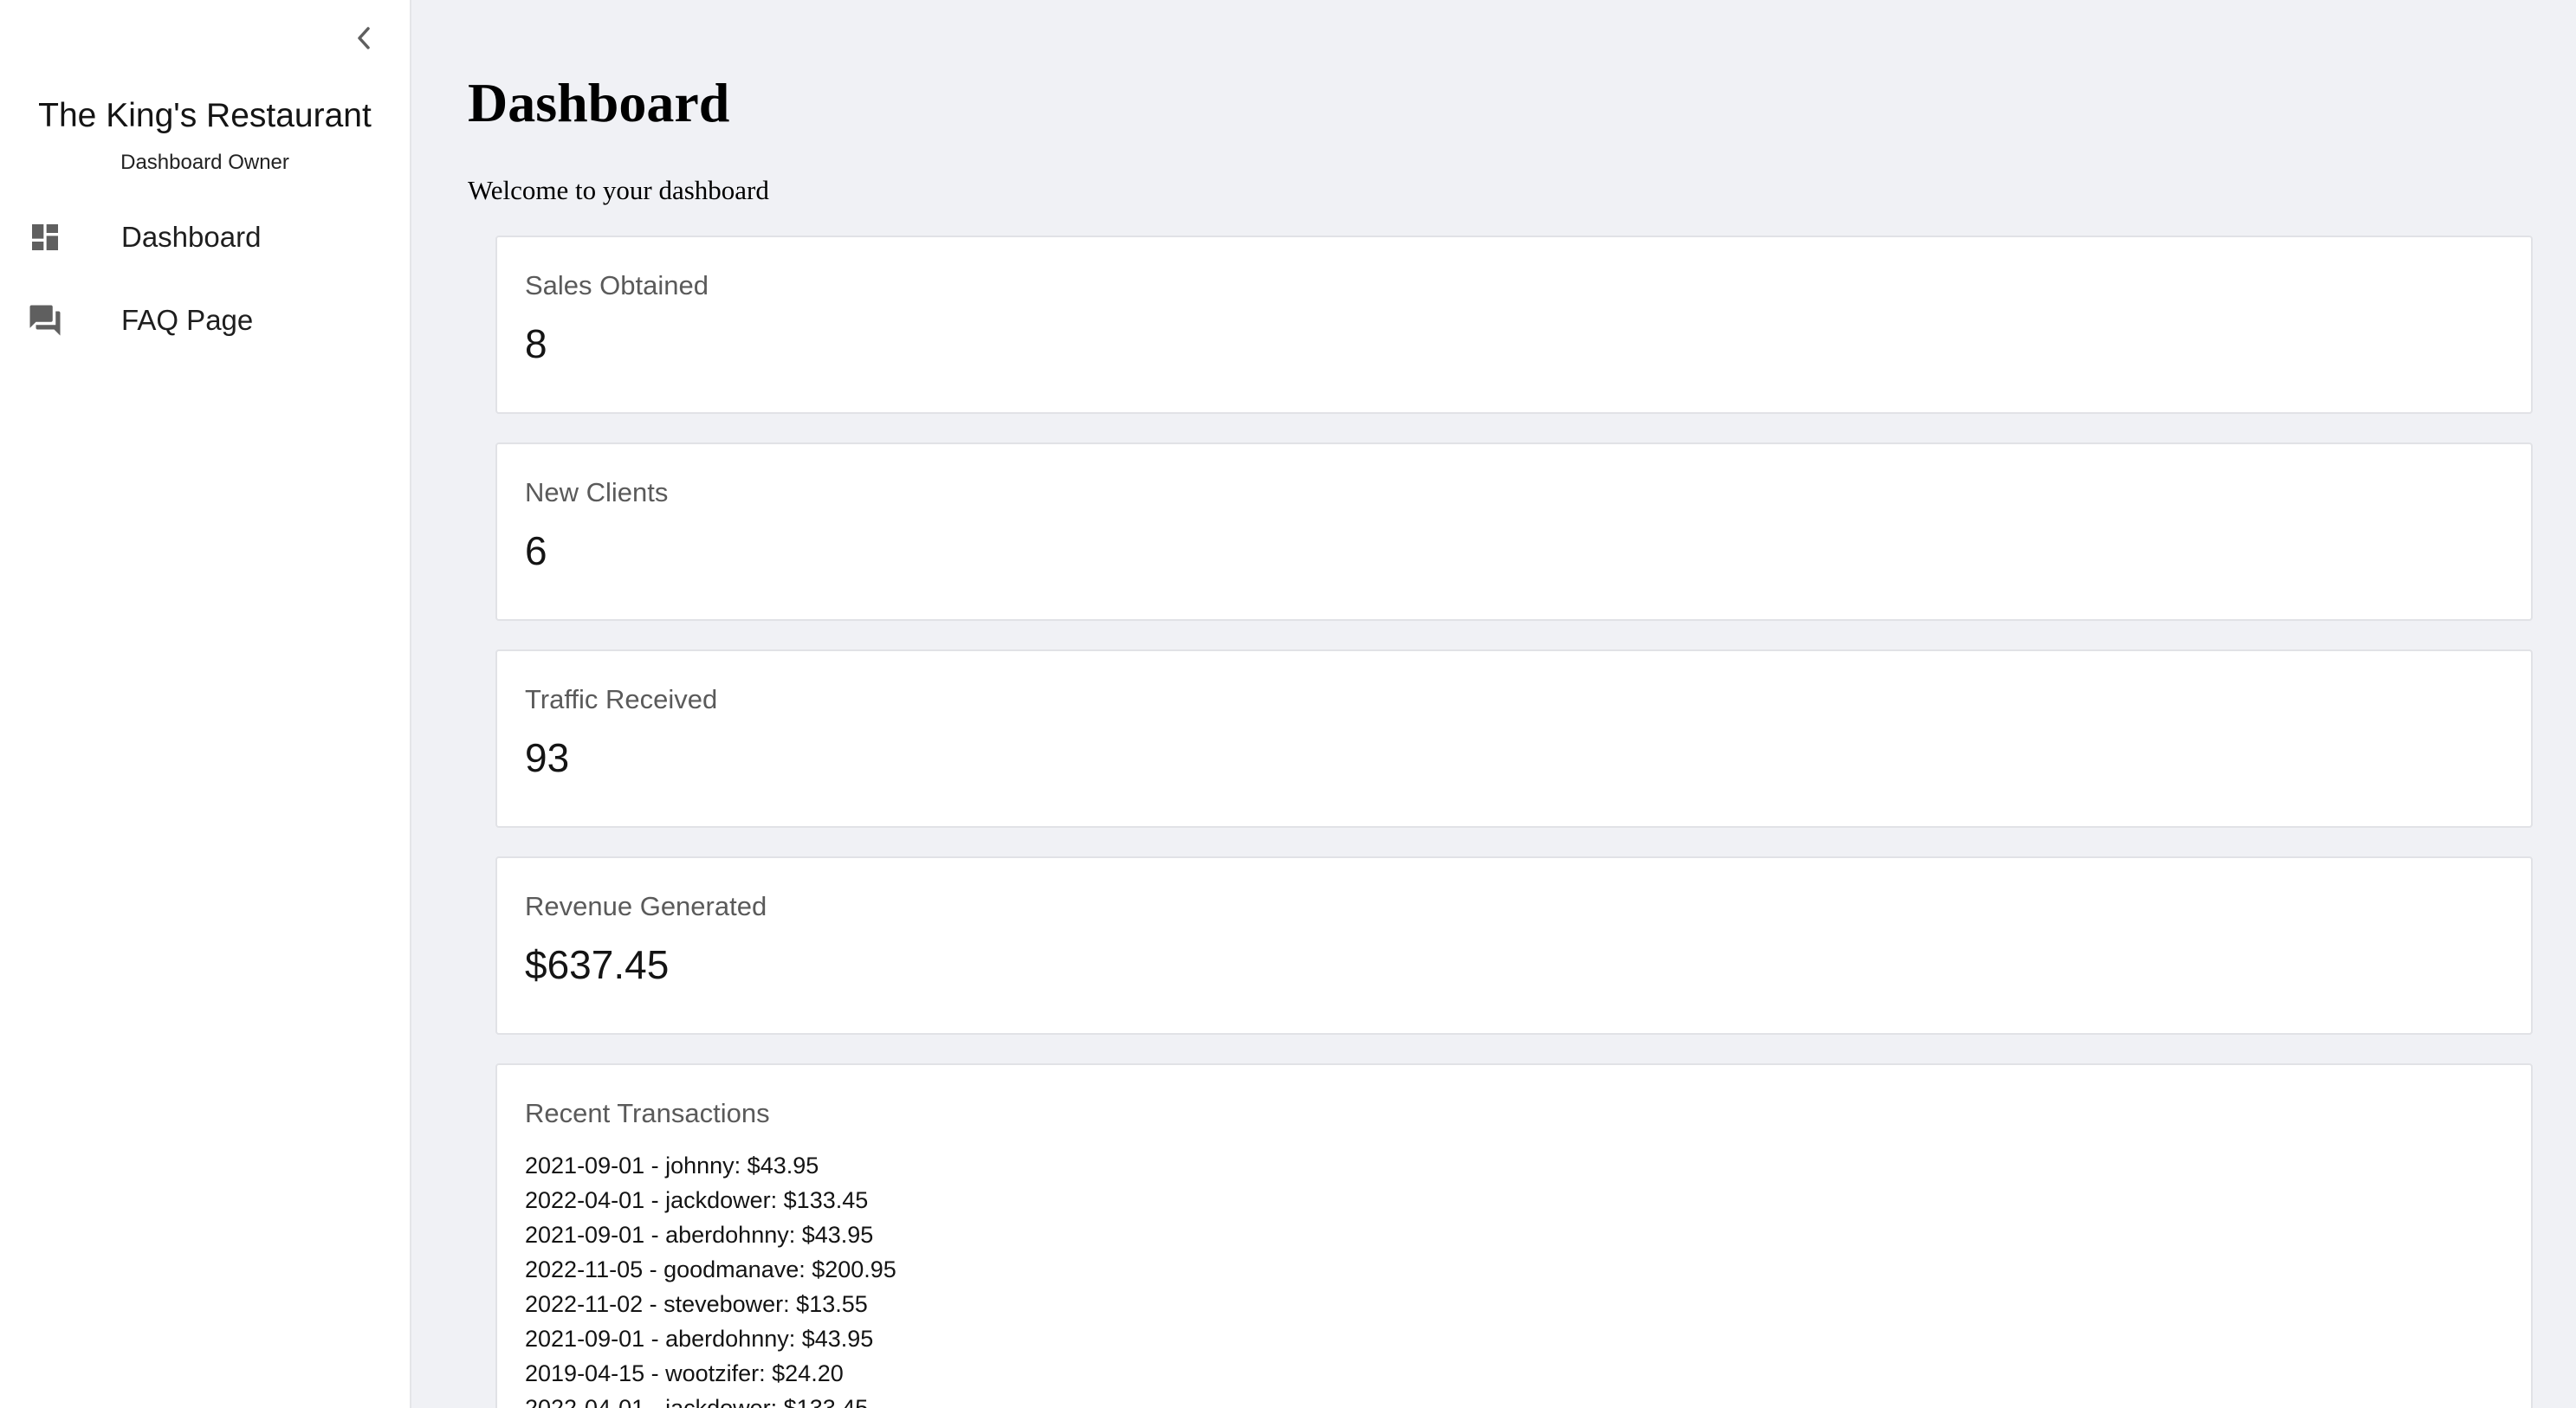 Image resolution: width=2576 pixels, height=1408 pixels. Describe the element at coordinates (536, 550) in the screenshot. I see `stat-value: 6` at that location.